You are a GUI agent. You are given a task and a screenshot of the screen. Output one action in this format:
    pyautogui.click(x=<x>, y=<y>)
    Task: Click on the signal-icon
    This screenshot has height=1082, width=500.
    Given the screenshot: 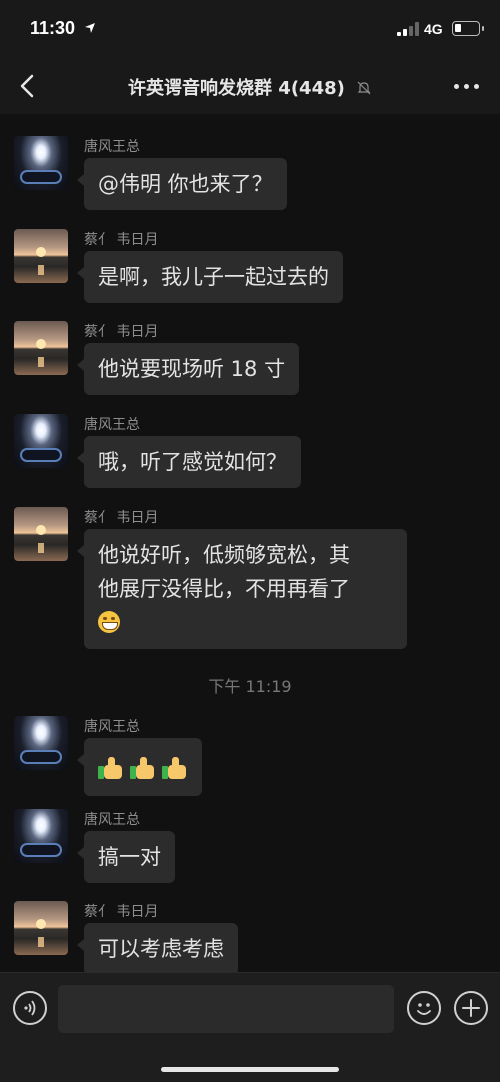 What is the action you would take?
    pyautogui.click(x=408, y=29)
    